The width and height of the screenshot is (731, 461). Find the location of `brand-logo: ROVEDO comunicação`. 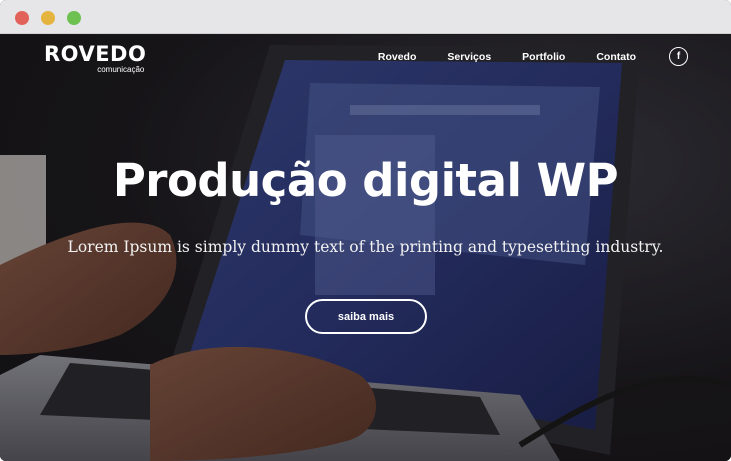

brand-logo: ROVEDO comunicação is located at coordinates (95, 58).